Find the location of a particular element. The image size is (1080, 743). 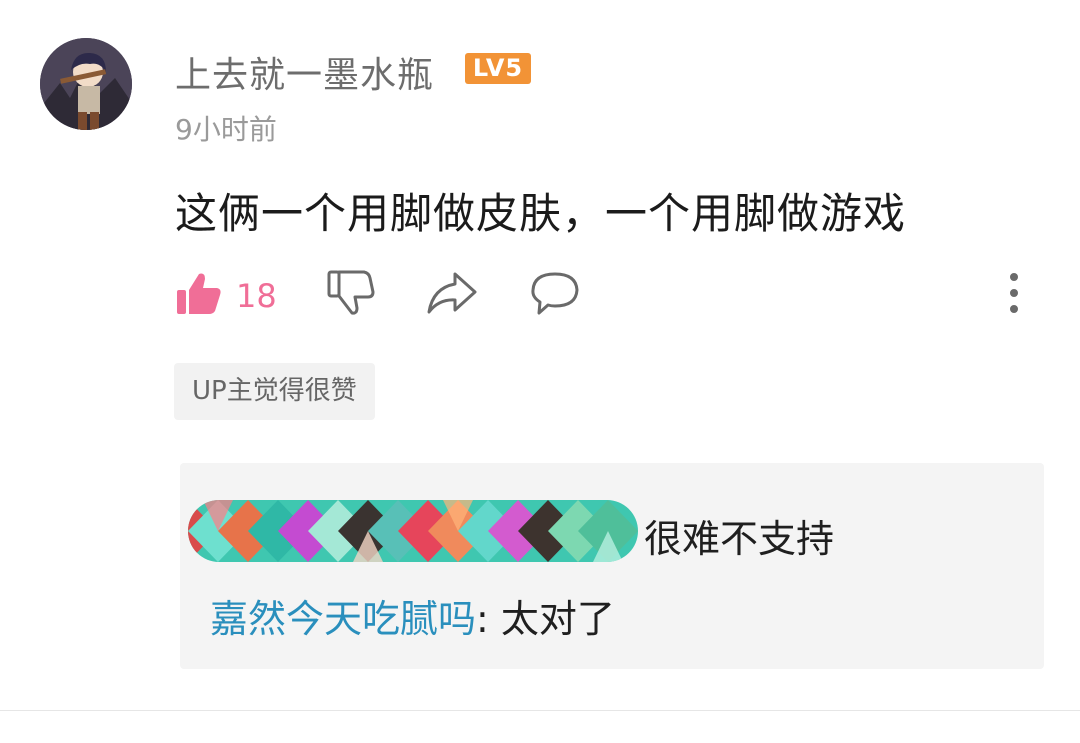

comment-username: 上去就一墨水瓶 is located at coordinates (304, 72).